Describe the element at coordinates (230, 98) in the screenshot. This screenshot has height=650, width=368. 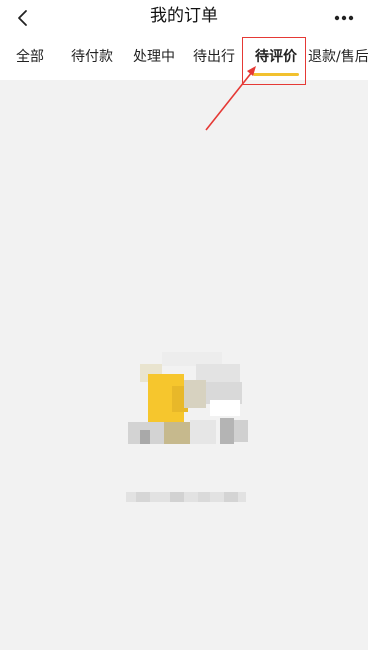
I see `annotation-arrow-icon` at that location.